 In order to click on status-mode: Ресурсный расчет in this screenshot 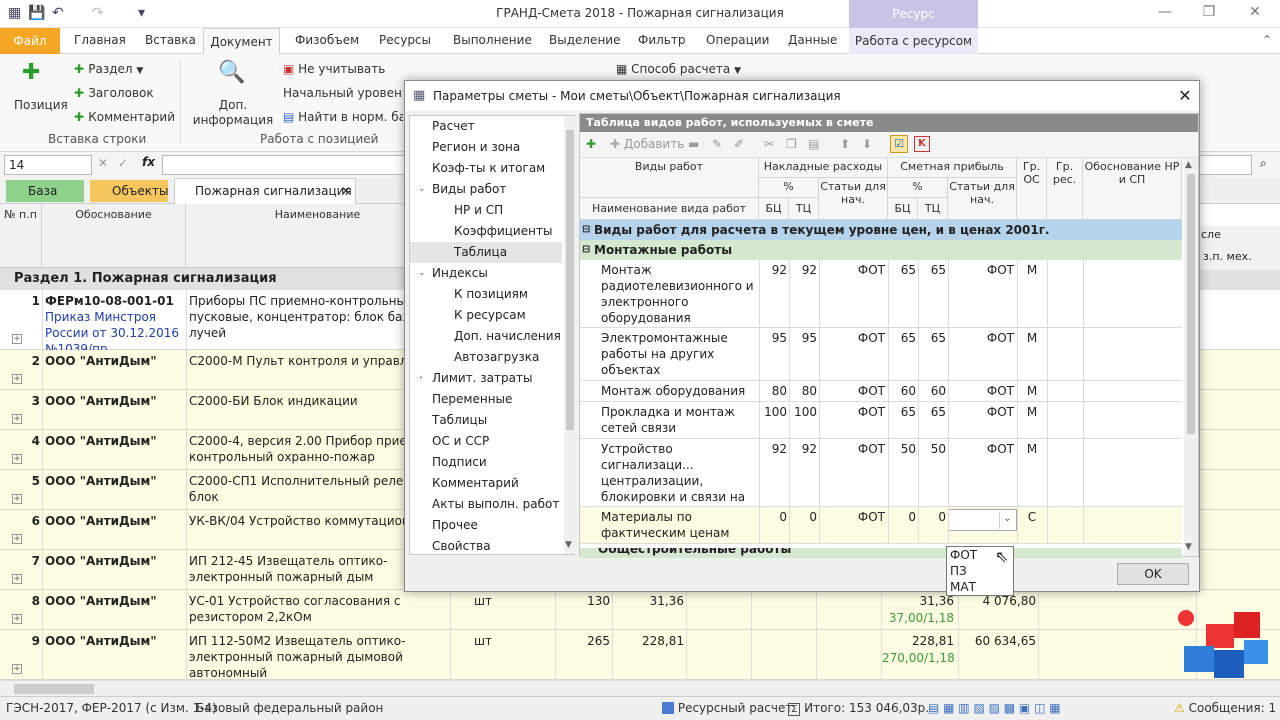, I will do `click(727, 708)`.